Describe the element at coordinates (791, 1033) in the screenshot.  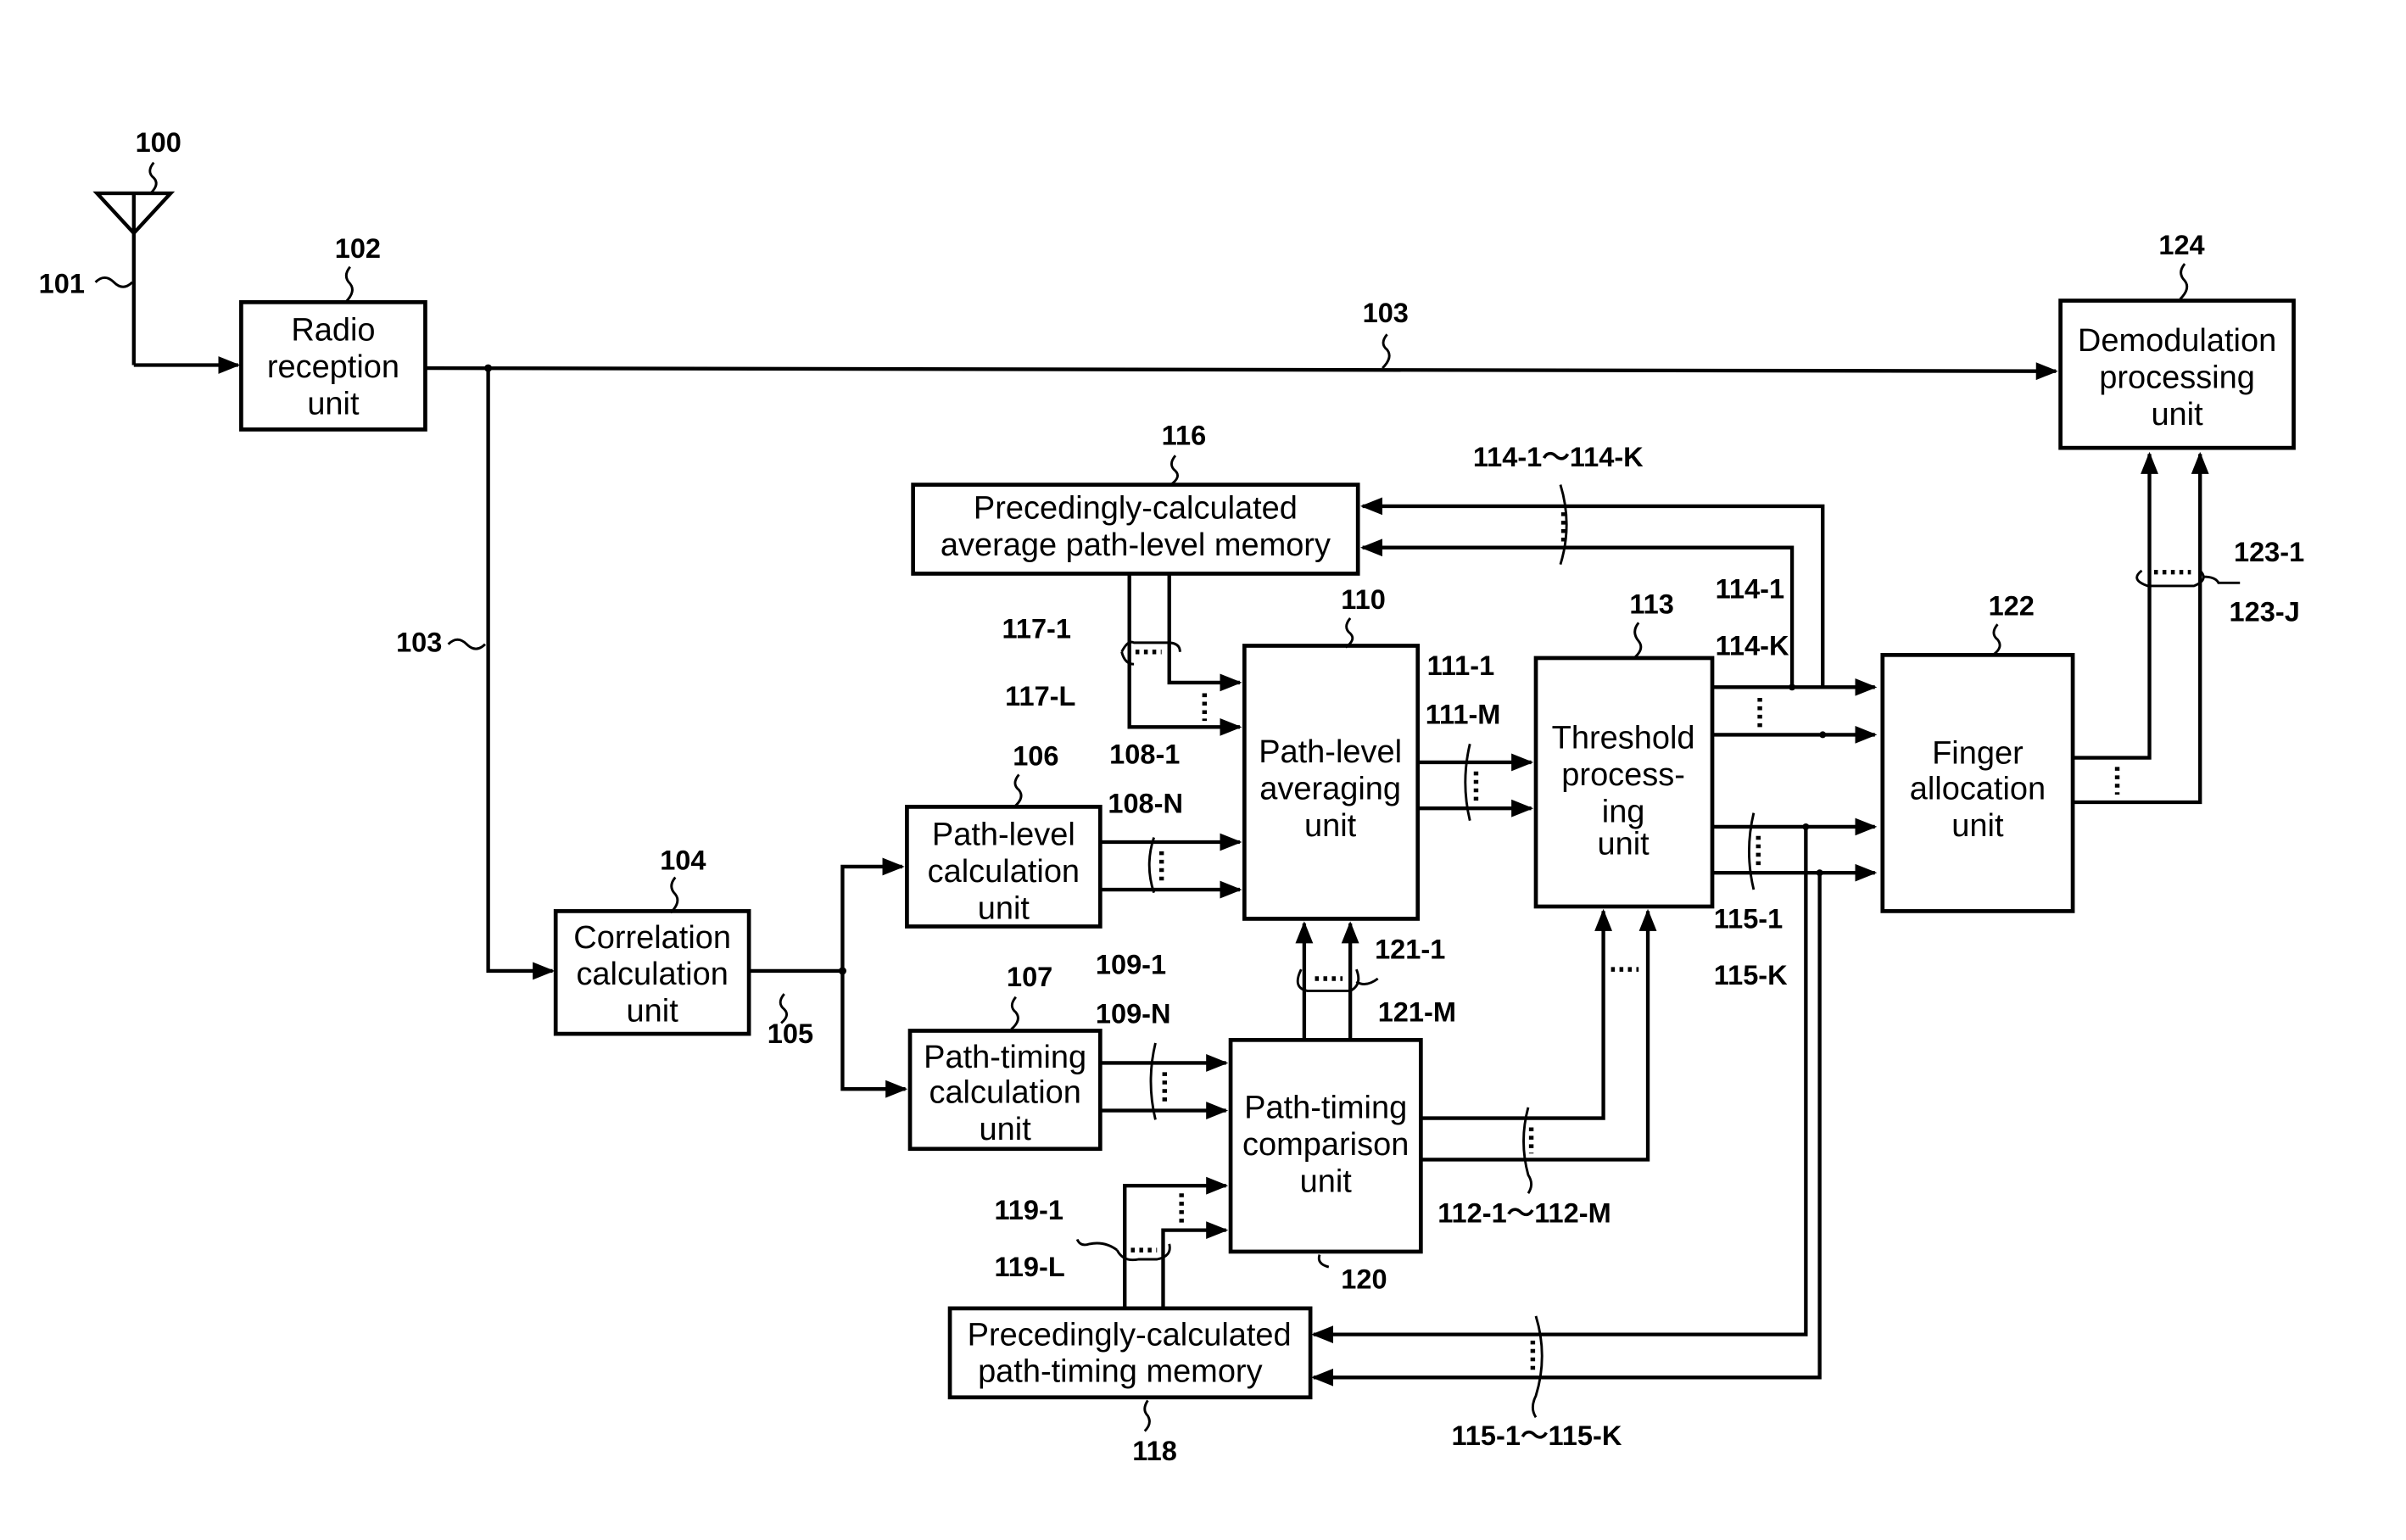
I see `signal-label-105: 105` at that location.